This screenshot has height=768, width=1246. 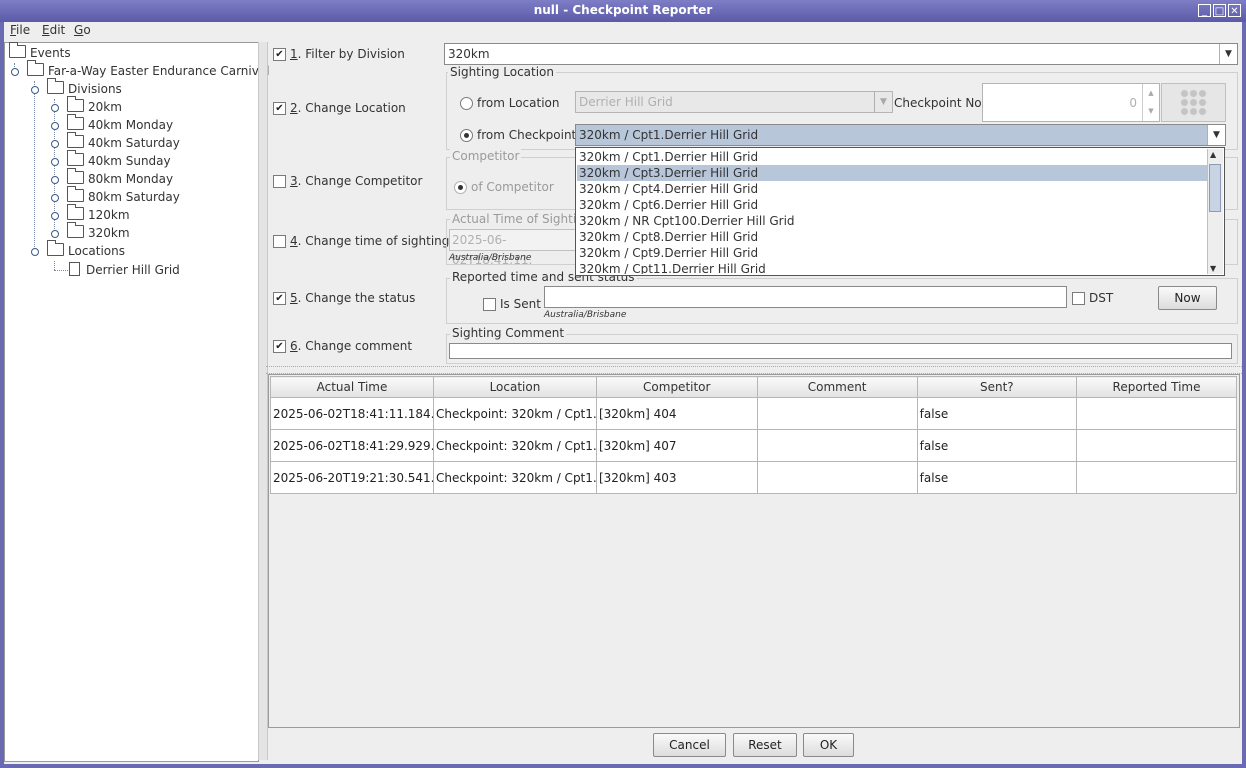 I want to click on menu-file: File, so click(x=20, y=30).